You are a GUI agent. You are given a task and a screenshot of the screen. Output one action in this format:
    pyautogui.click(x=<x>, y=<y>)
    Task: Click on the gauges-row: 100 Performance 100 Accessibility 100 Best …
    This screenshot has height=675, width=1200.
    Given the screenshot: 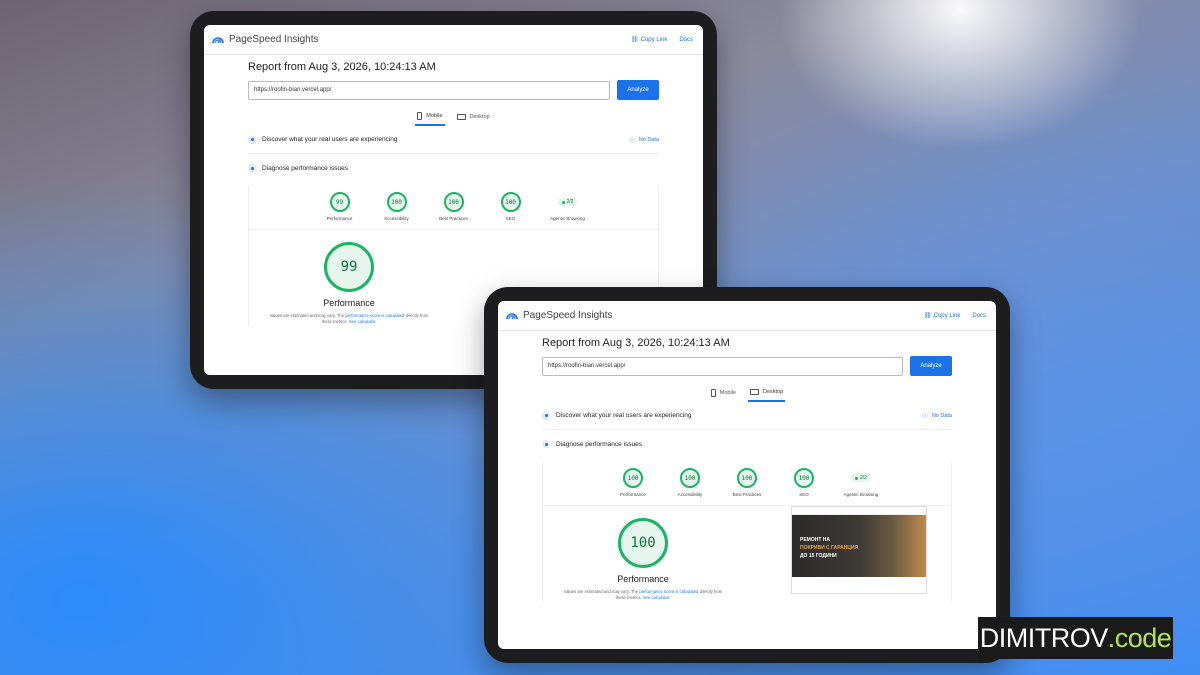 What is the action you would take?
    pyautogui.click(x=747, y=484)
    